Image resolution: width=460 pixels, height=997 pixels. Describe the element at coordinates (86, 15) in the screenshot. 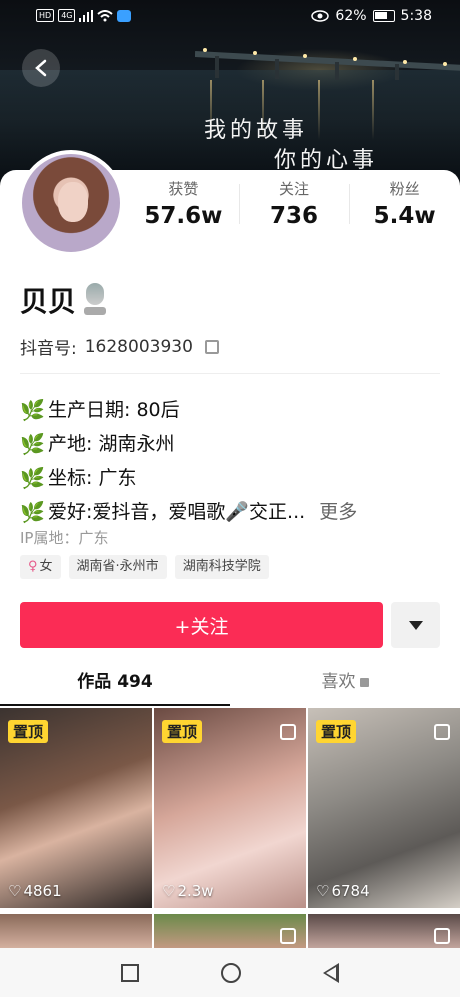

I see `signal-icon` at that location.